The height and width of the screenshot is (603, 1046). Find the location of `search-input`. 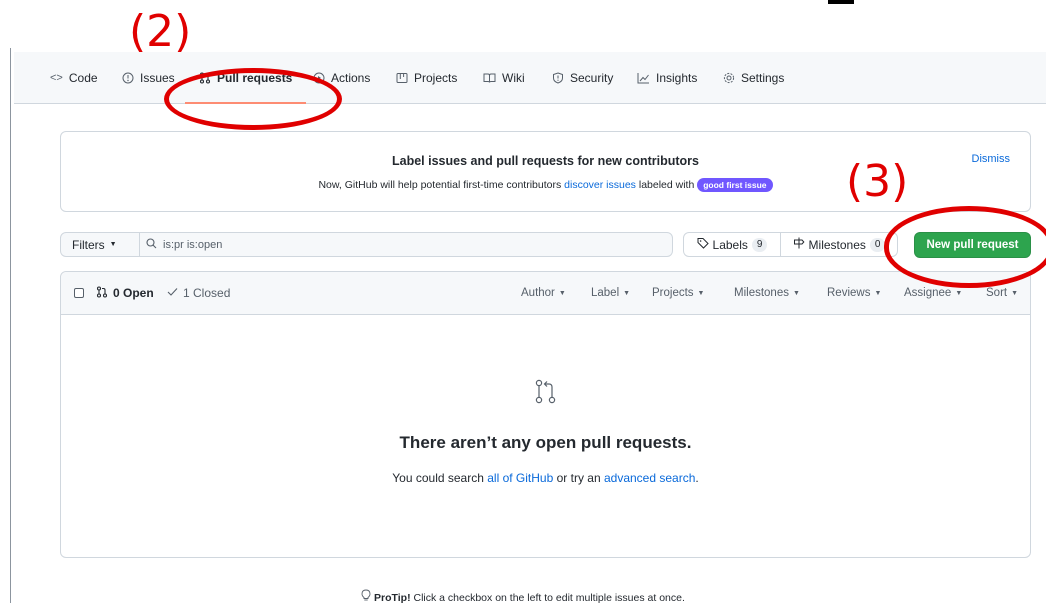

search-input is located at coordinates (403, 244).